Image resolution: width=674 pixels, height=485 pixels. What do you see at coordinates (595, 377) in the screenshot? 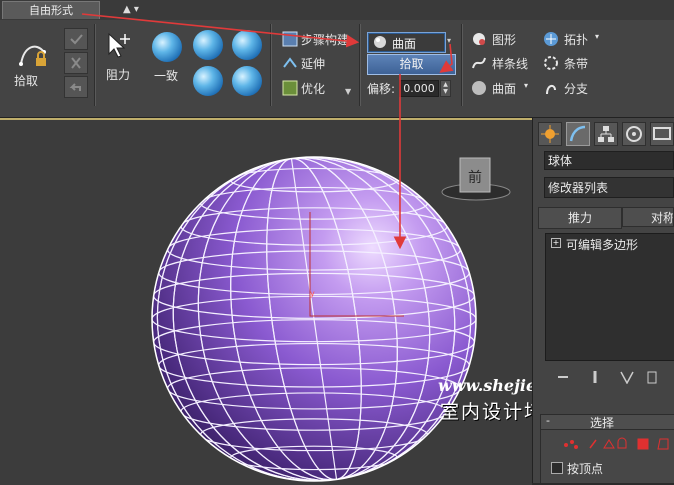
I see `show-end-result-icon` at bounding box center [595, 377].